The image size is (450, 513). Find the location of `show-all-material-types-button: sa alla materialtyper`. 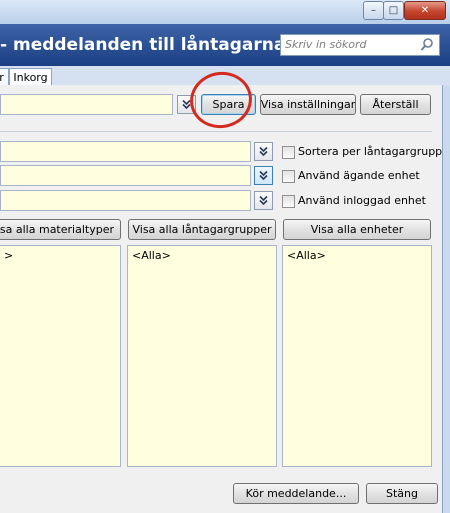

show-all-material-types-button: sa alla materialtyper is located at coordinates (60, 229).